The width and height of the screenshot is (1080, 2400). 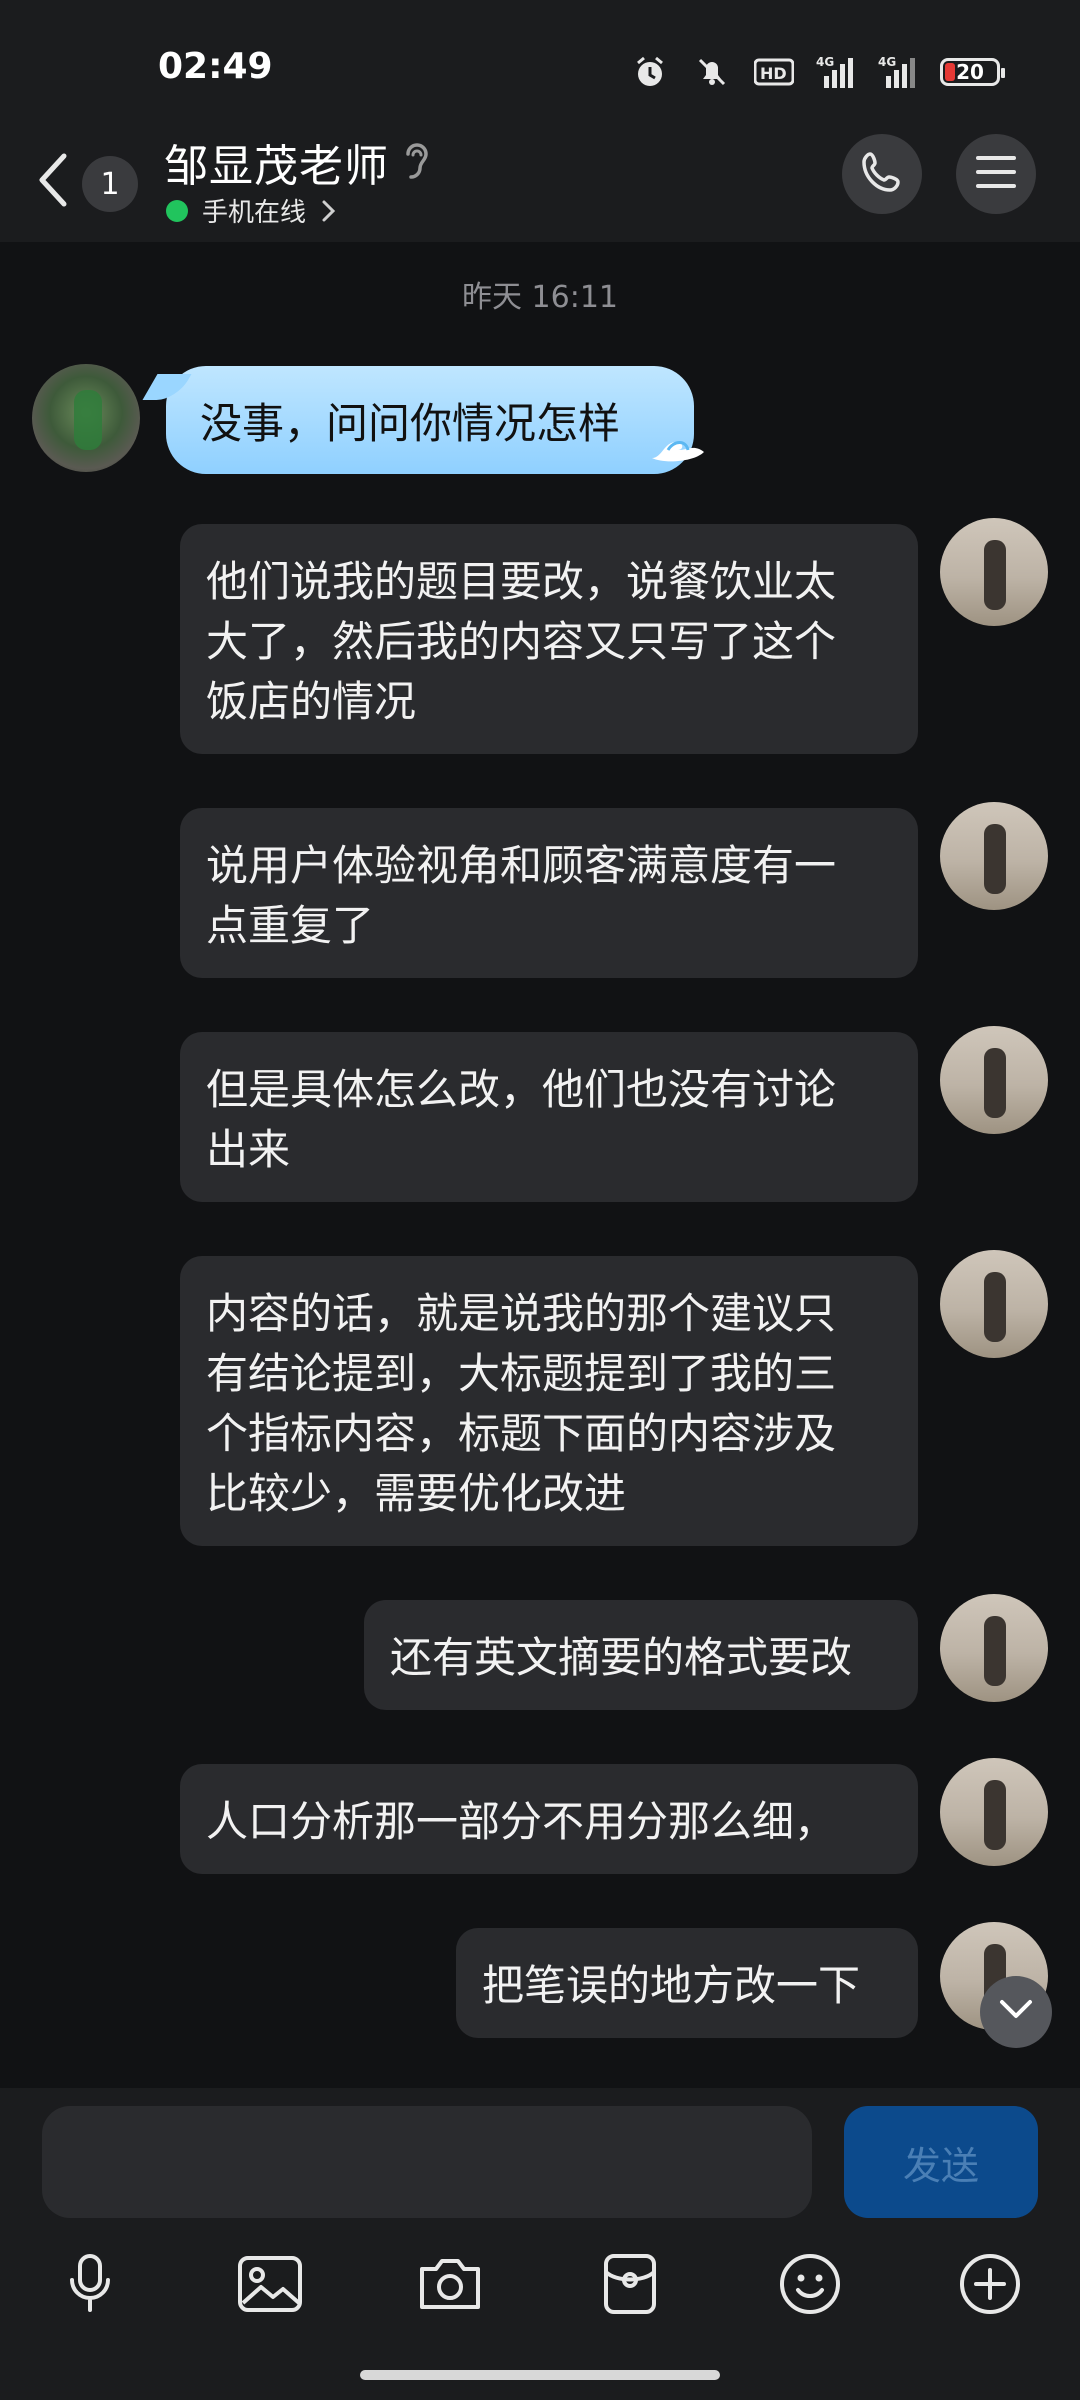 I want to click on scroll-to-bottom-button, so click(x=1016, y=2012).